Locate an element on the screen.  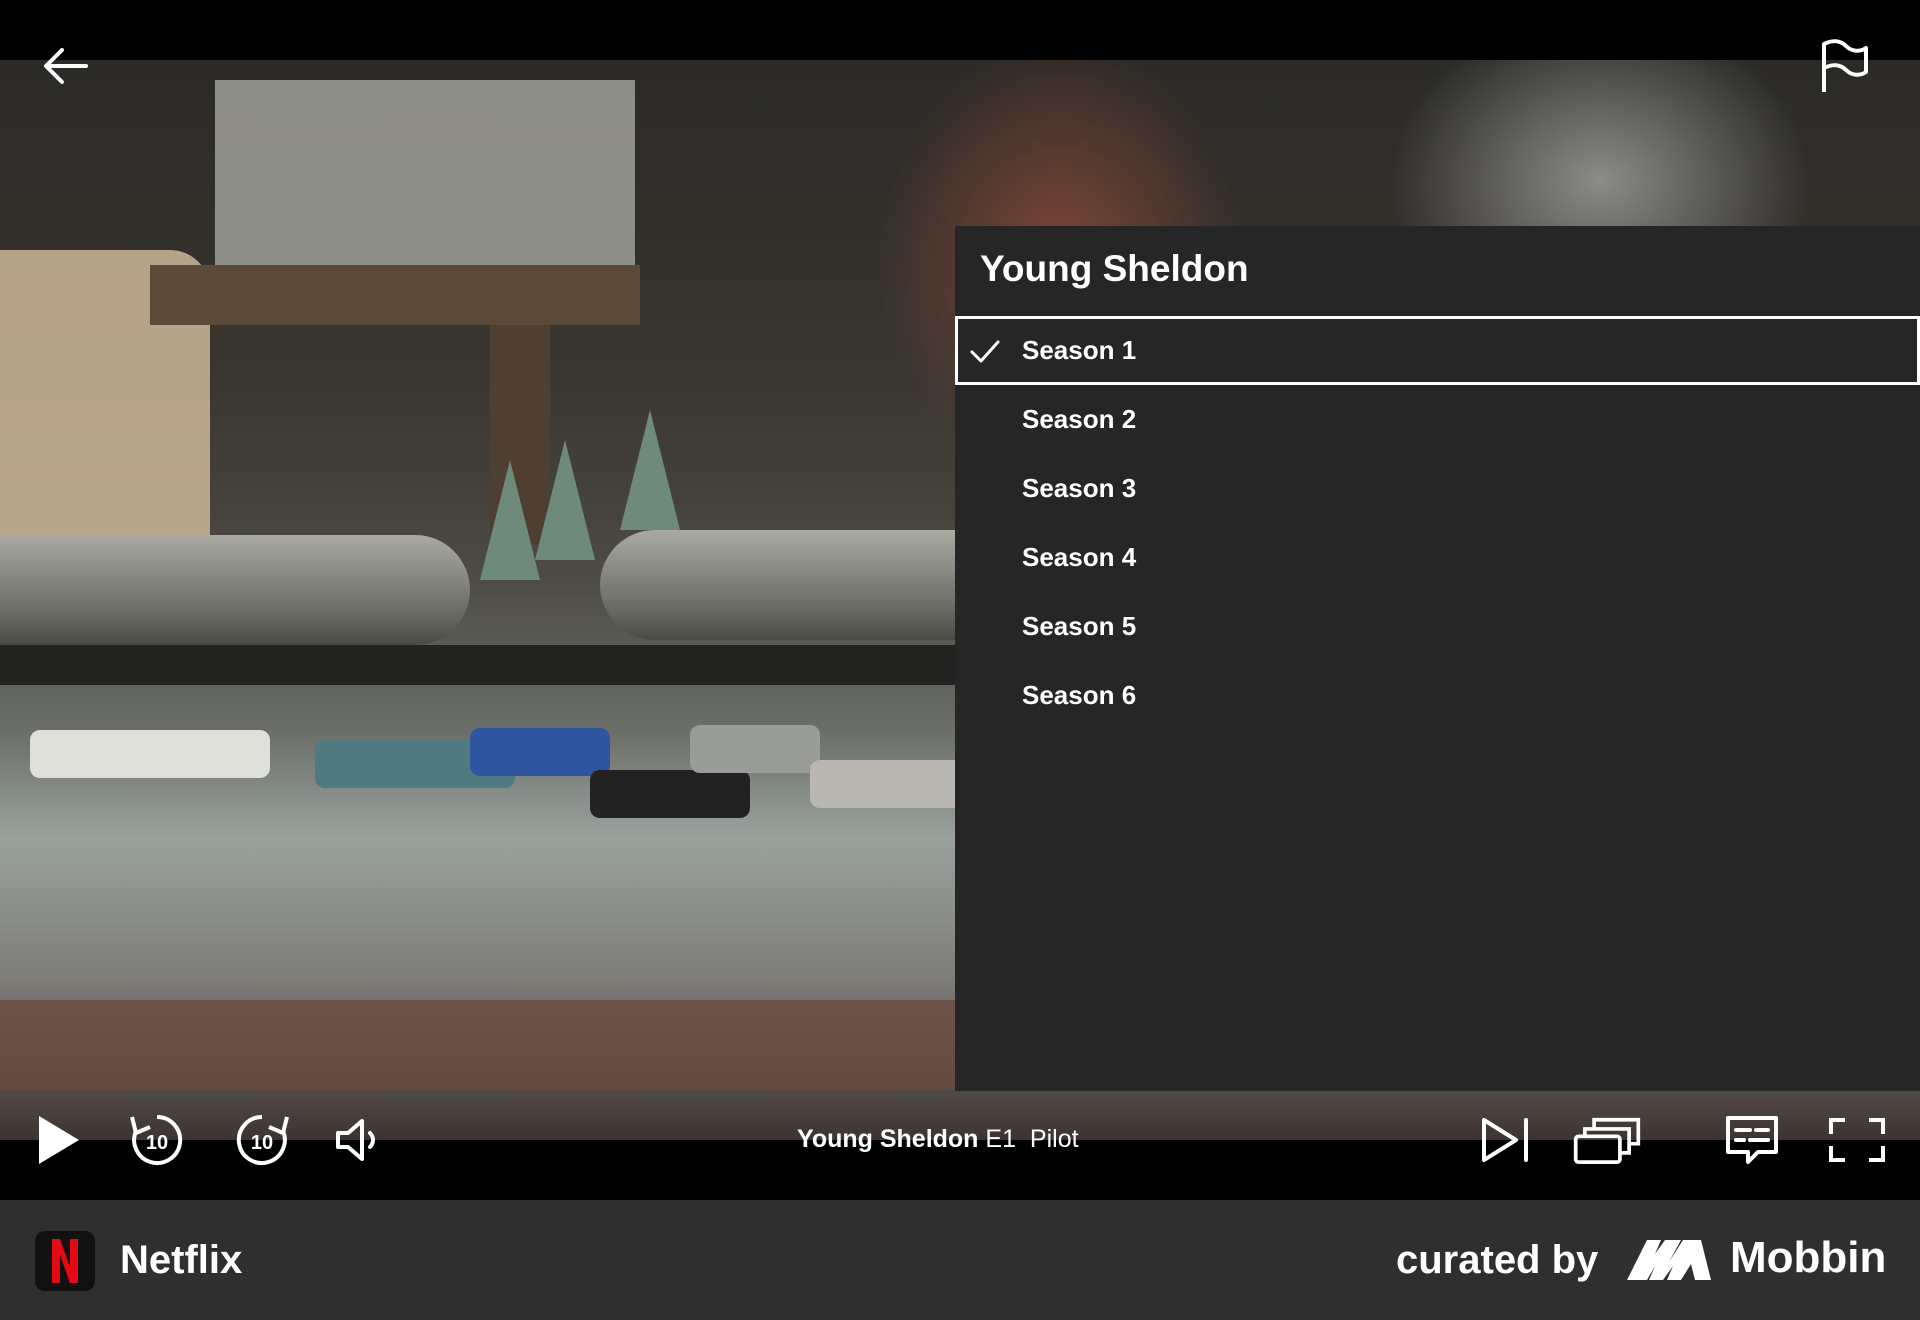
checkmark-icon is located at coordinates (985, 351).